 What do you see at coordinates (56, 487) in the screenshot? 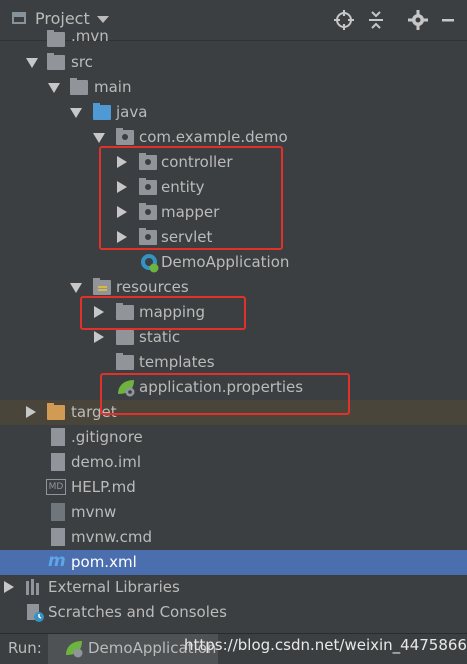
I see `markdown-file-icon: MD` at bounding box center [56, 487].